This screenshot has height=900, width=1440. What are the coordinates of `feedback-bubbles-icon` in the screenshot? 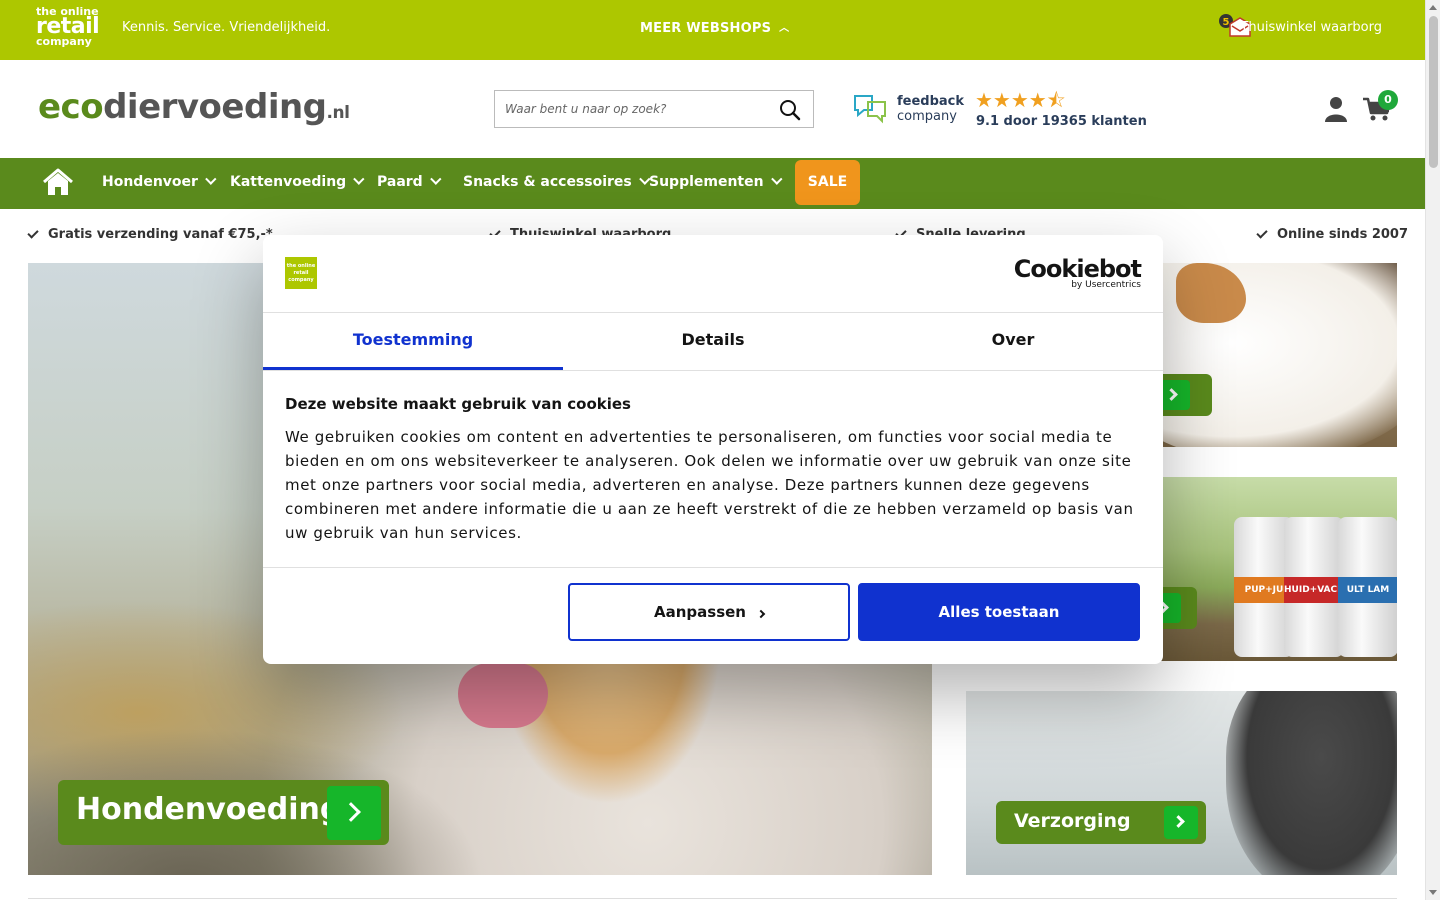 It's located at (870, 109).